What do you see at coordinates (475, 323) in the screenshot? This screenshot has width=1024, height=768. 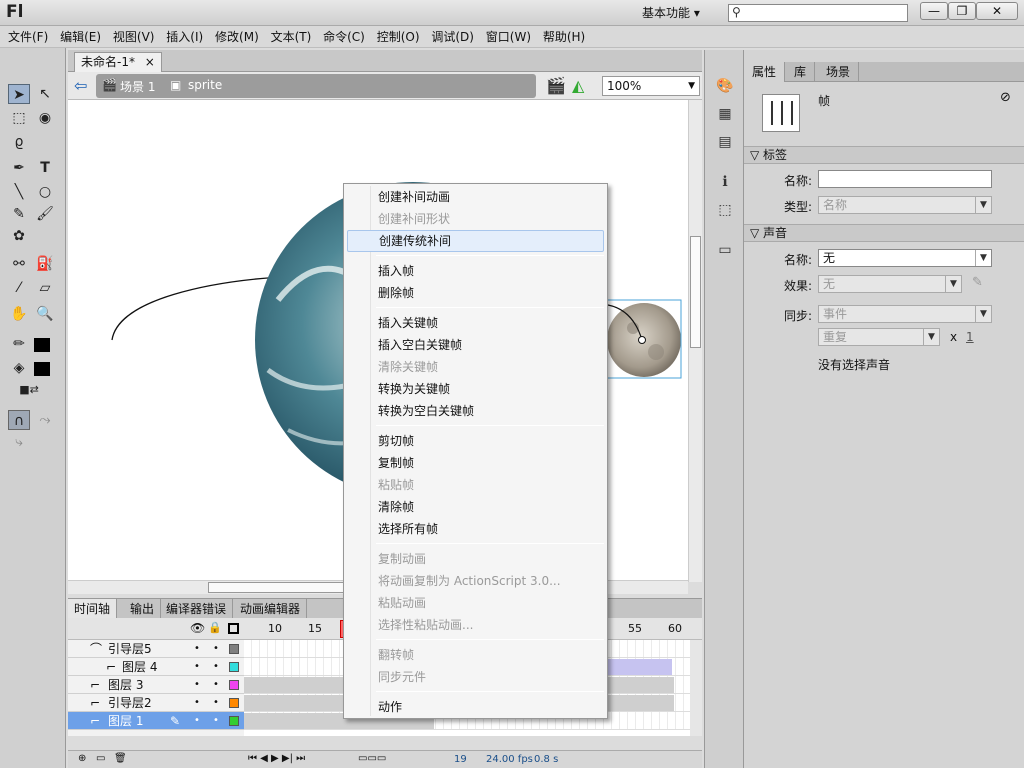 I see `menu-item-insert-keyframe: 插入关键帧` at bounding box center [475, 323].